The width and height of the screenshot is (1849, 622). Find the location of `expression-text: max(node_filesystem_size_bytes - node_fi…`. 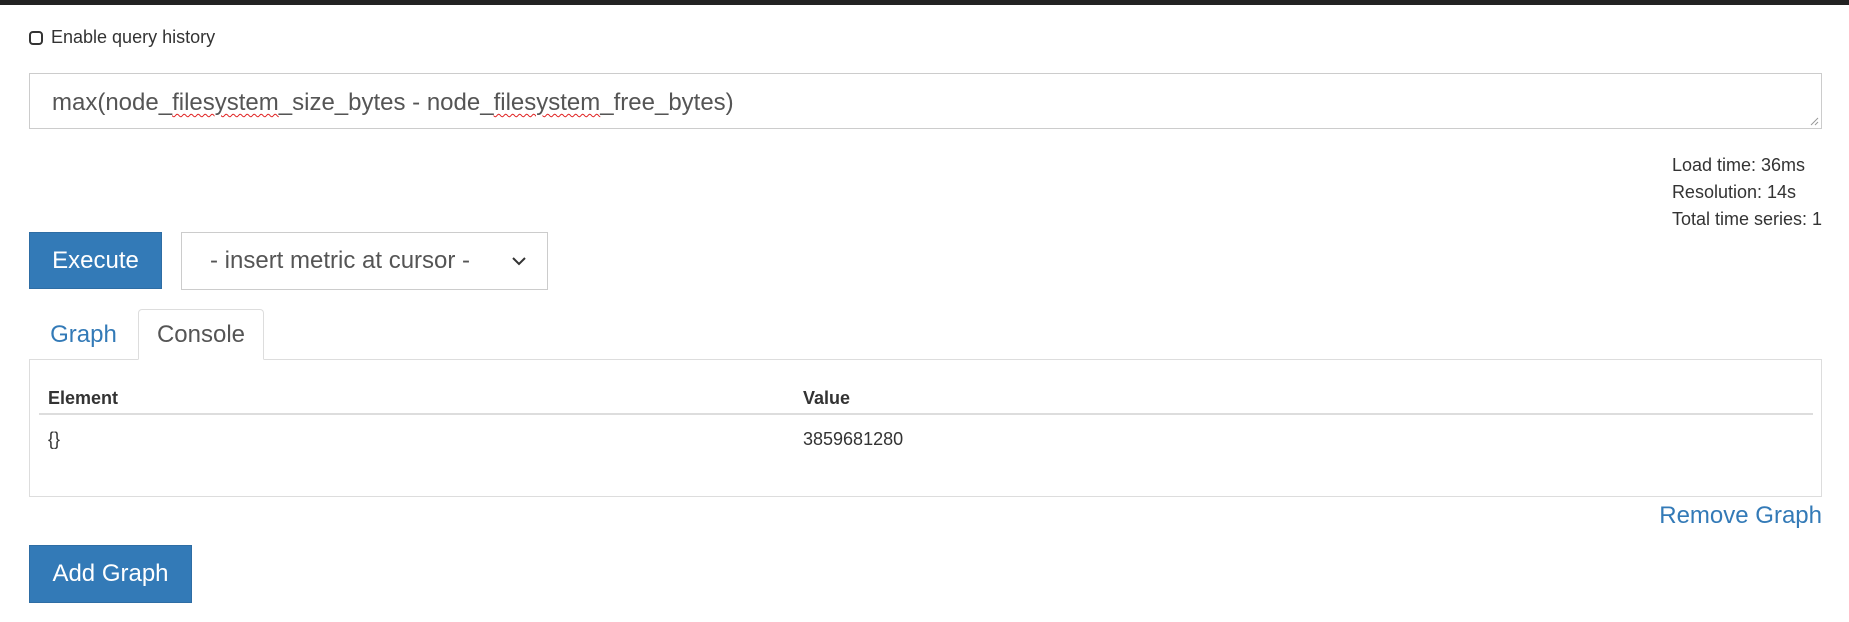

expression-text: max(node_filesystem_size_bytes - node_fi… is located at coordinates (393, 103).